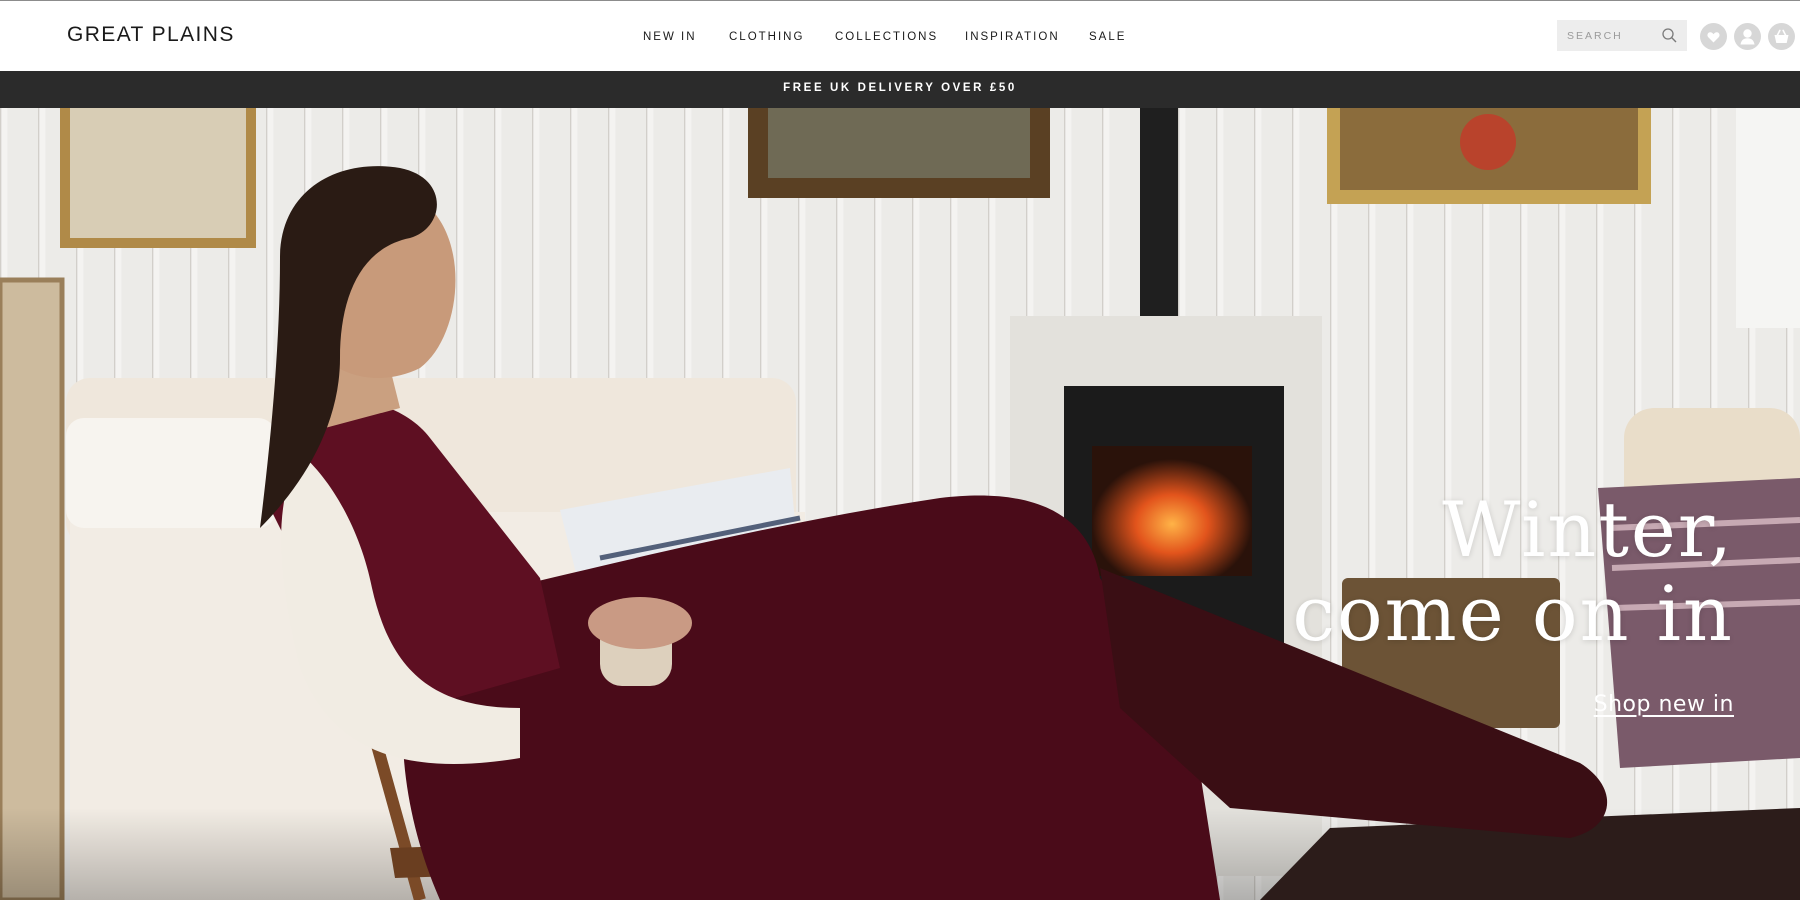  Describe the element at coordinates (1513, 613) in the screenshot. I see `hero-headline-line-2: come on in` at that location.